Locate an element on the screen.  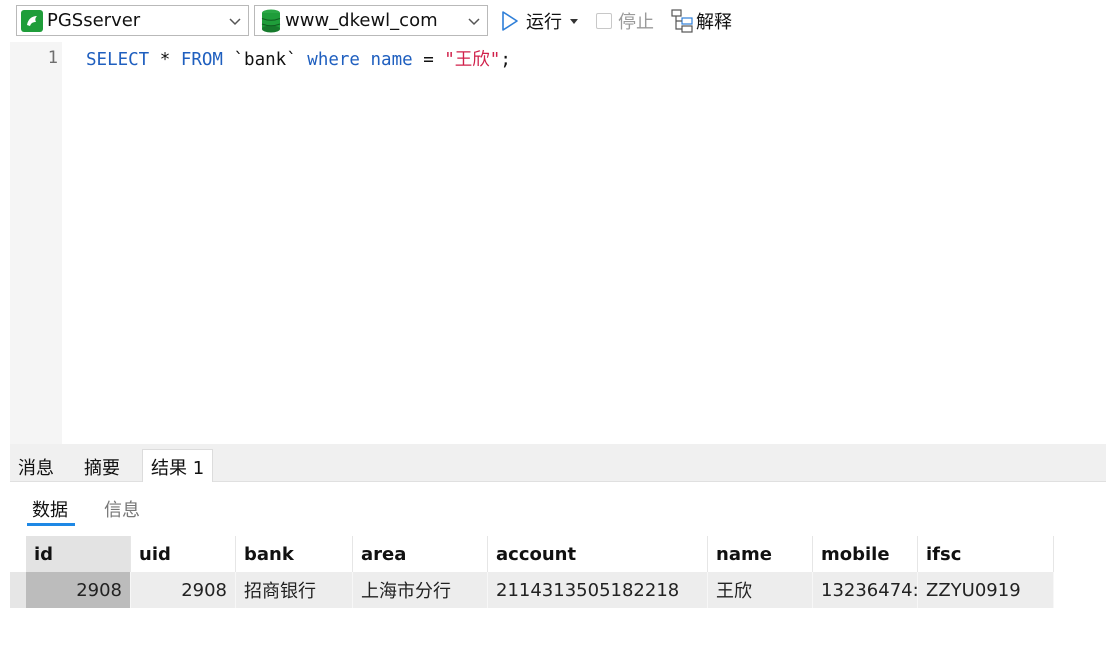
code-column-name: name is located at coordinates (386, 60).